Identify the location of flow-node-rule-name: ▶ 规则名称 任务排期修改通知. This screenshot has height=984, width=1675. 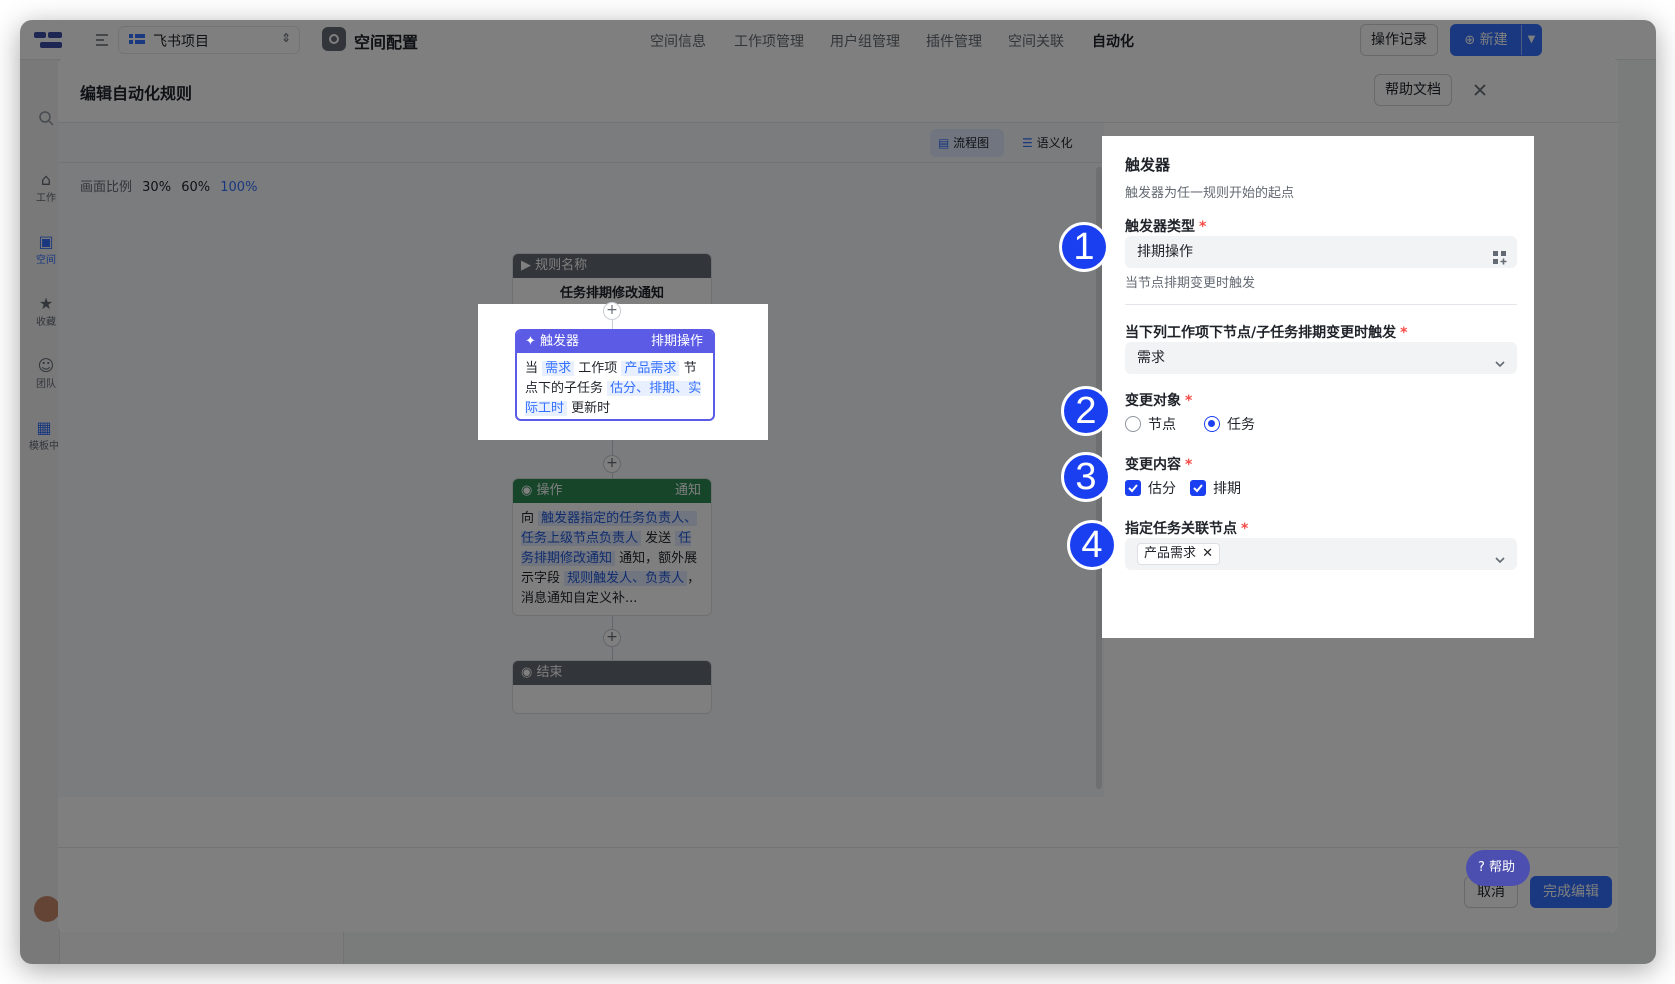
(612, 280).